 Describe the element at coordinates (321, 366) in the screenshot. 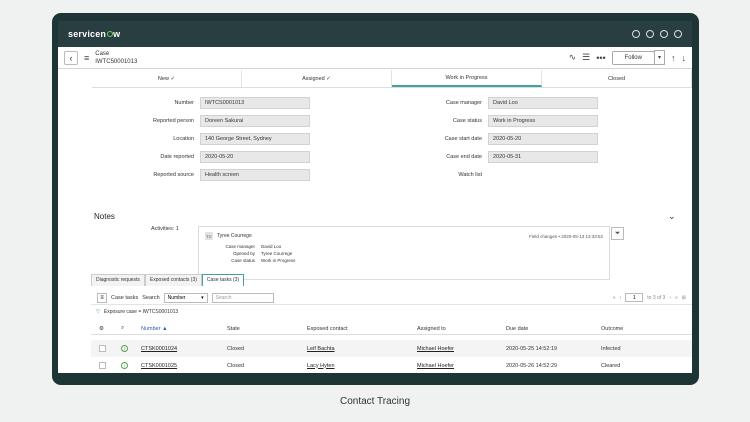

I see `exposed-contact-link: Lacy Hyten` at that location.